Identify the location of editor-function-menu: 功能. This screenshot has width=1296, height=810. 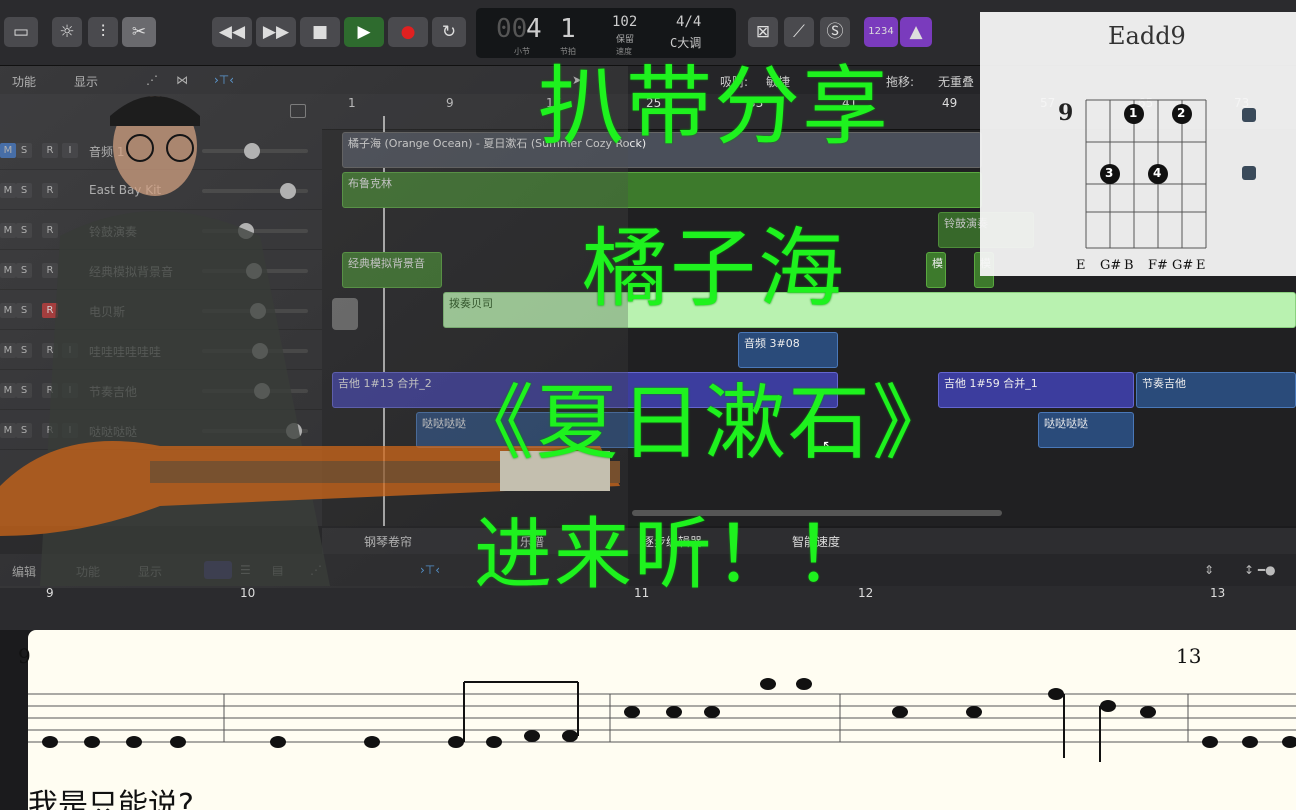
(88, 571).